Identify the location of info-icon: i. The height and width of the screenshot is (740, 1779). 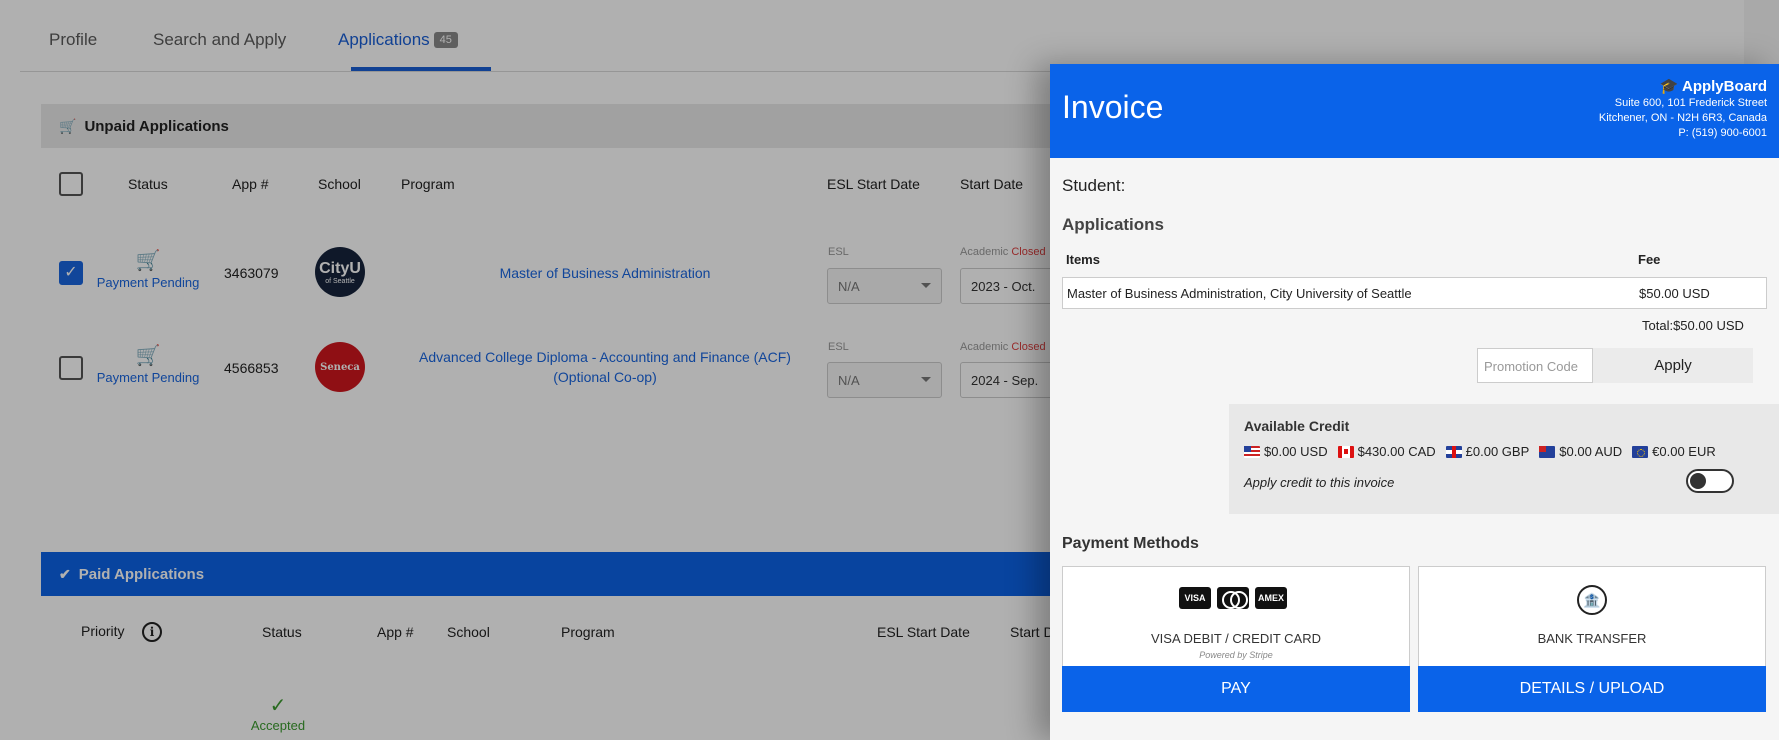
(152, 632).